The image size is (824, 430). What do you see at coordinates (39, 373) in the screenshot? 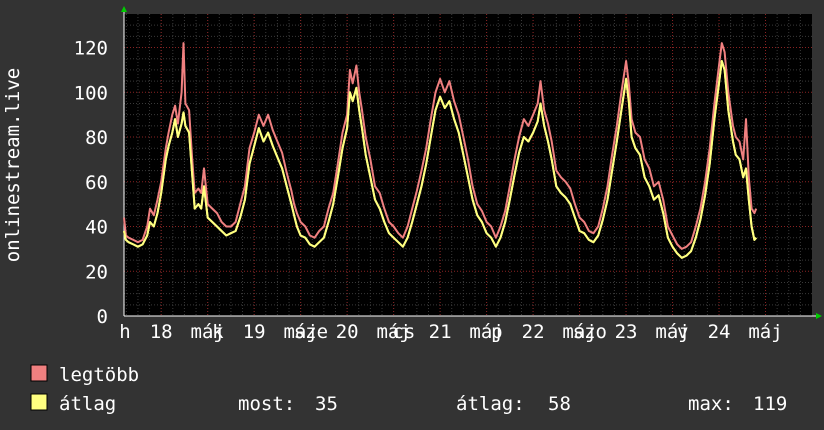
I see `legend-swatch-legtobb` at bounding box center [39, 373].